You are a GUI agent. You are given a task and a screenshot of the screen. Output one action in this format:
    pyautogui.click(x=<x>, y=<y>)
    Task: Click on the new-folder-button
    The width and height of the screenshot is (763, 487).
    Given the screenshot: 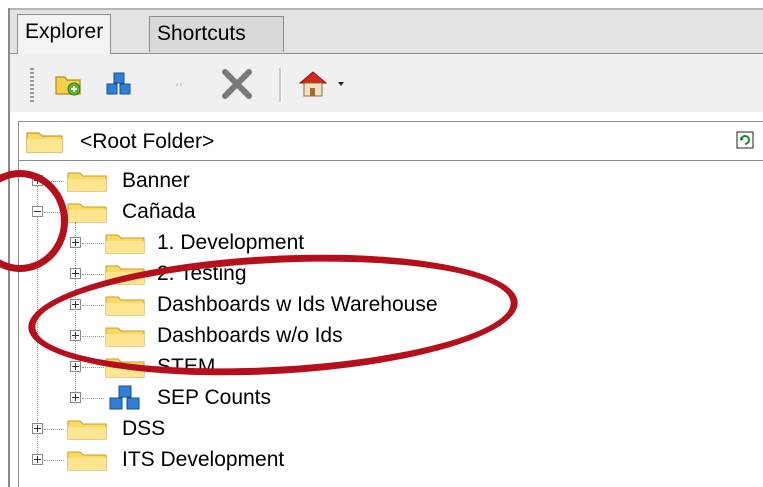 What is the action you would take?
    pyautogui.click(x=69, y=84)
    